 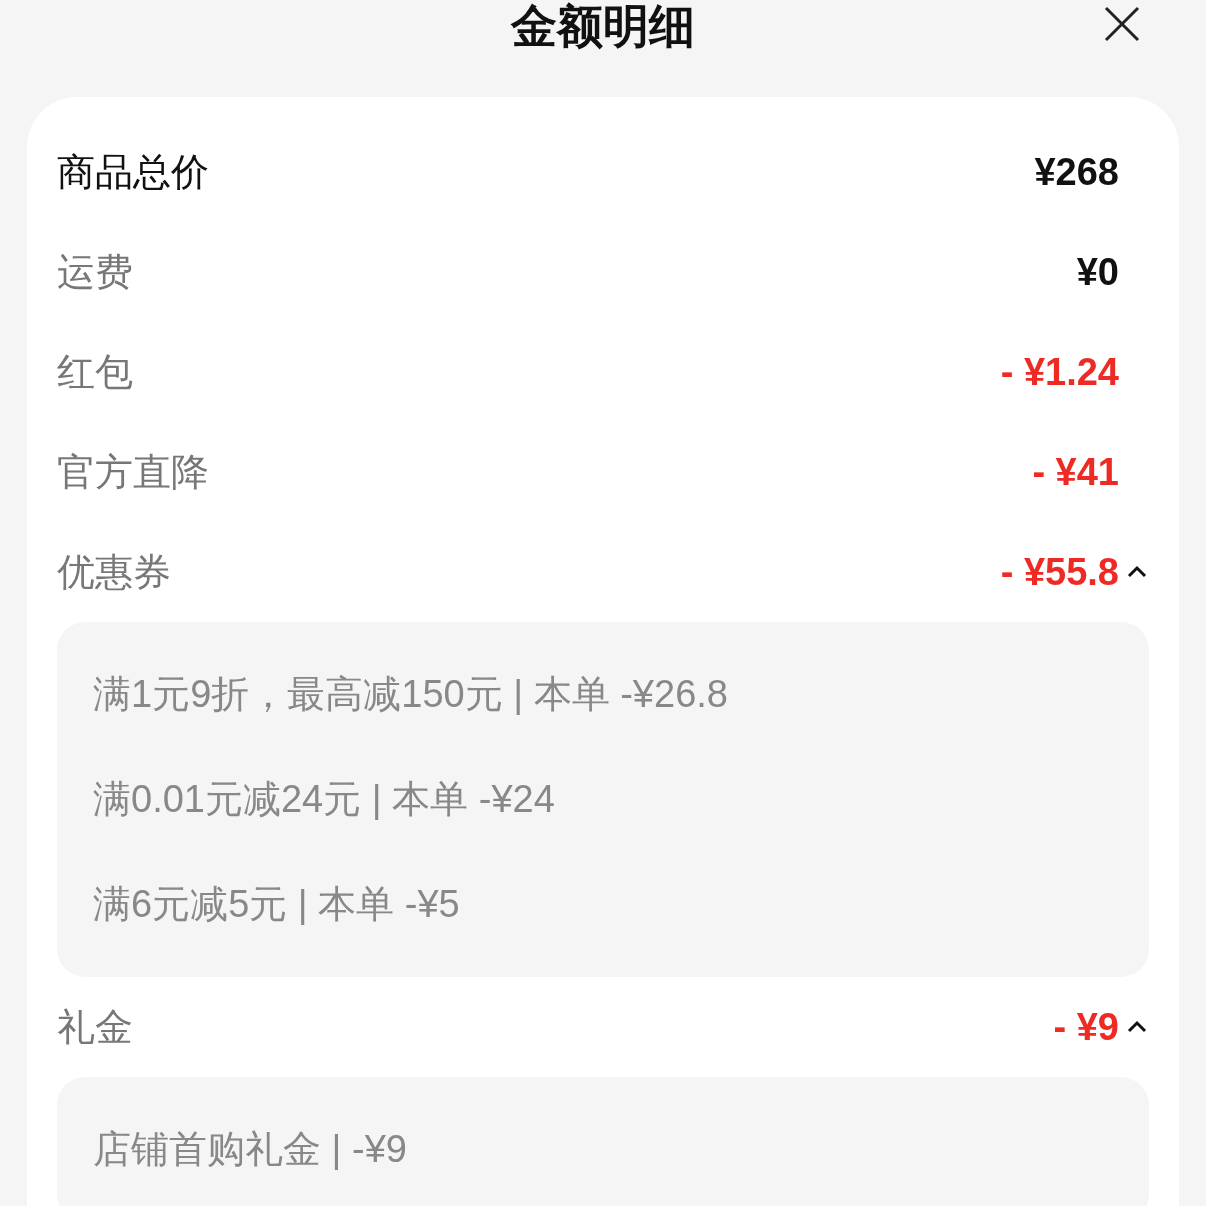 I want to click on detail-line: 店铺首购礼金 | -¥9, so click(x=250, y=1149).